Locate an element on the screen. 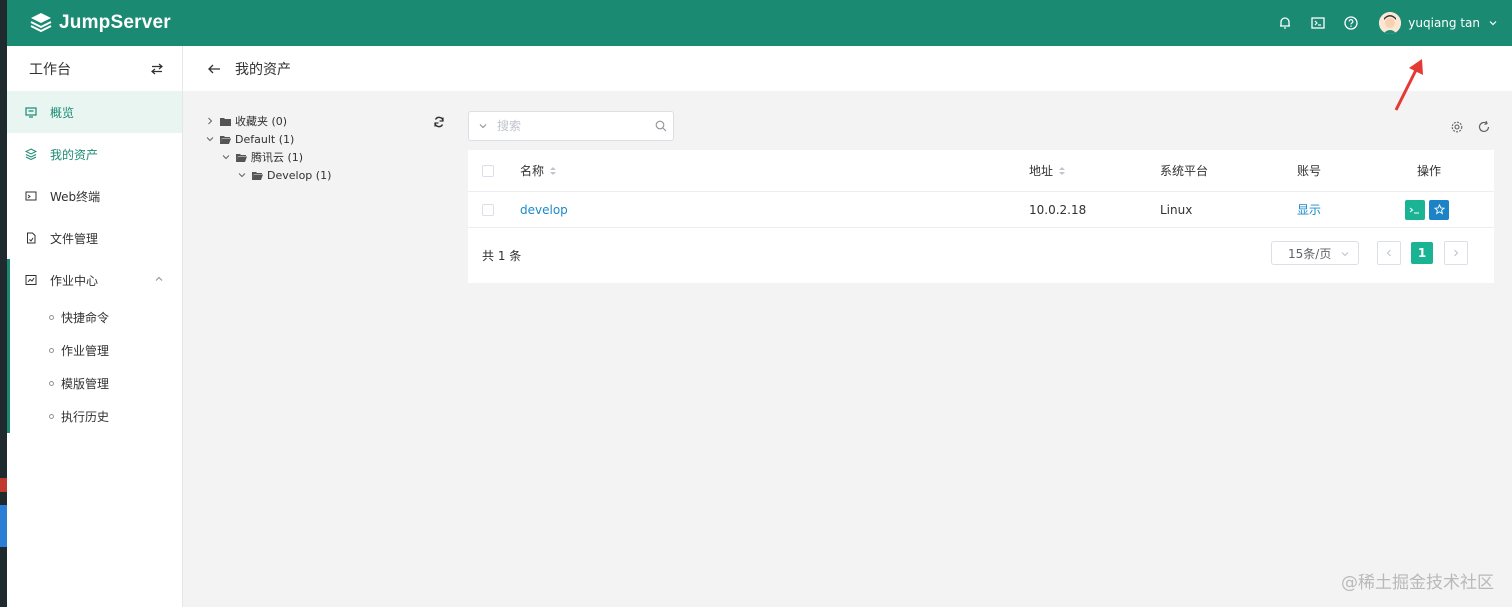  favorite-button is located at coordinates (1439, 209).